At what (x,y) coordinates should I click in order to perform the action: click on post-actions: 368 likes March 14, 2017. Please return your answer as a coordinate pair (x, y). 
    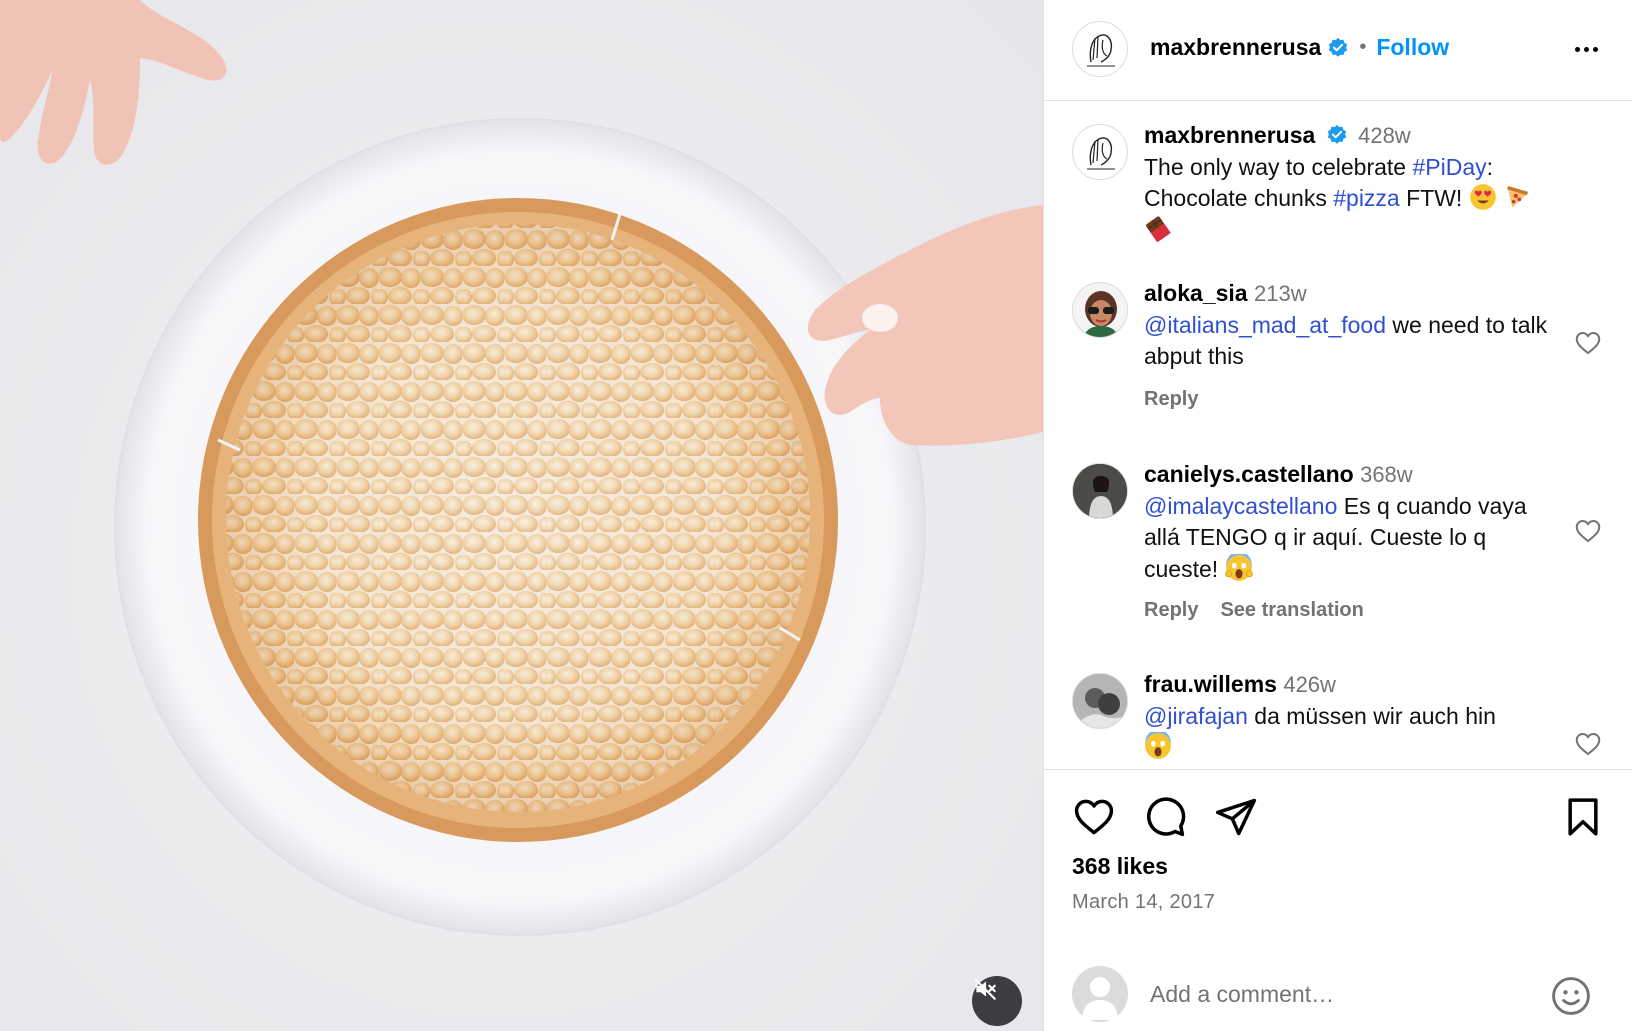
    Looking at the image, I should click on (1338, 851).